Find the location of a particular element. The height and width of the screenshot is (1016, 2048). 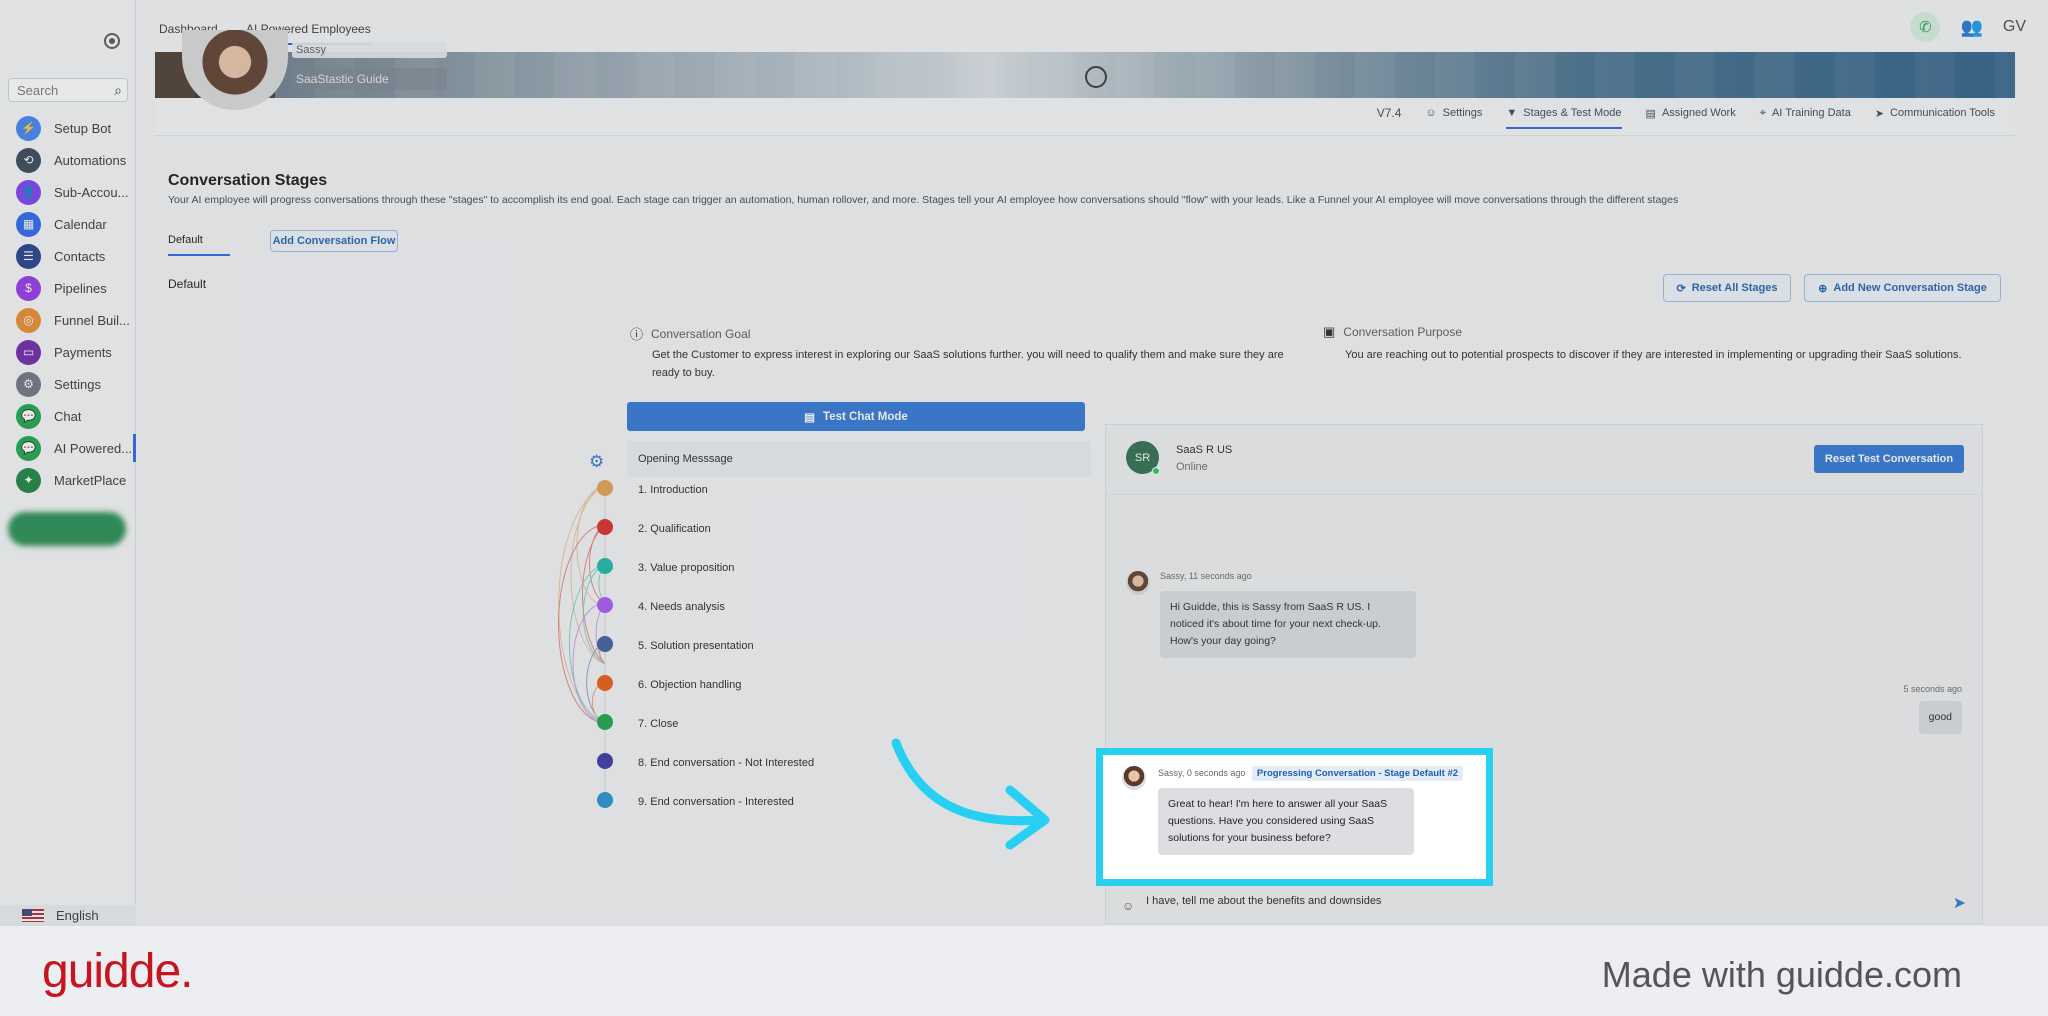

opening-message-row: Opening Messsage is located at coordinates (859, 459).